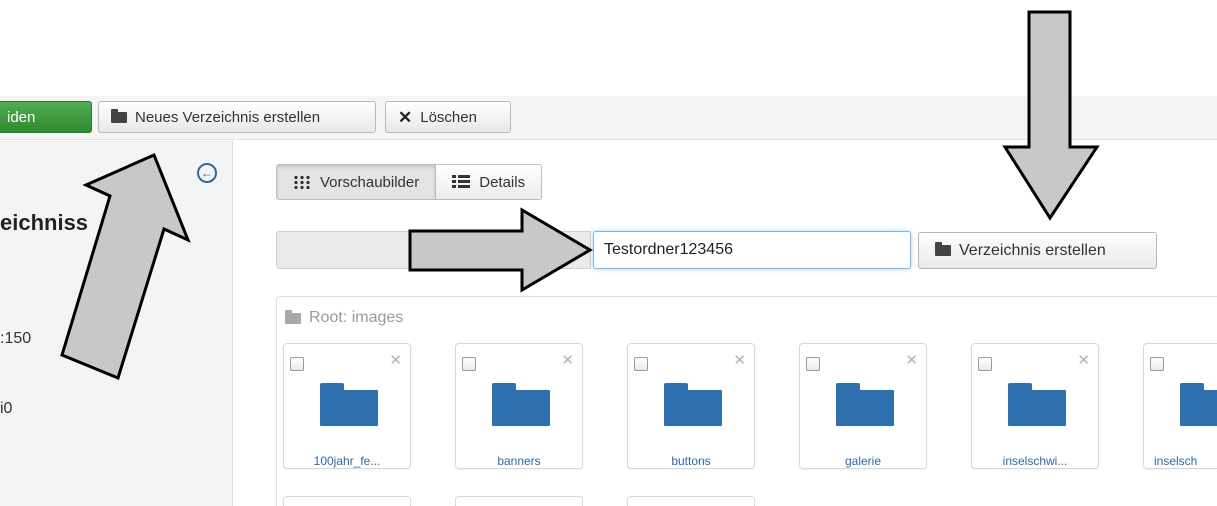 This screenshot has height=506, width=1217. Describe the element at coordinates (519, 461) in the screenshot. I see `folder-name: banners` at that location.